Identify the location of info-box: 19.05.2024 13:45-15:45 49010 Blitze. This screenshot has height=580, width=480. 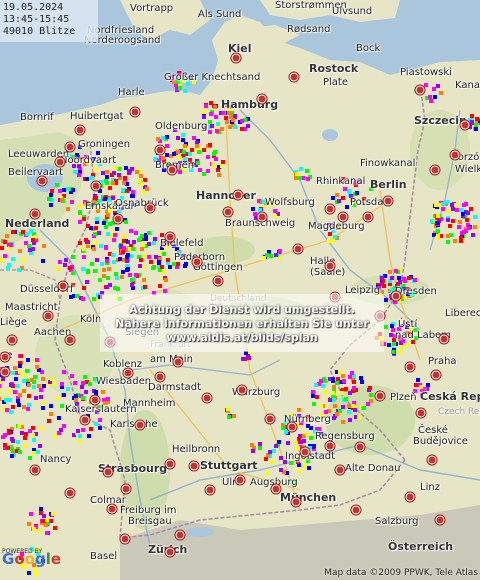
(49, 21).